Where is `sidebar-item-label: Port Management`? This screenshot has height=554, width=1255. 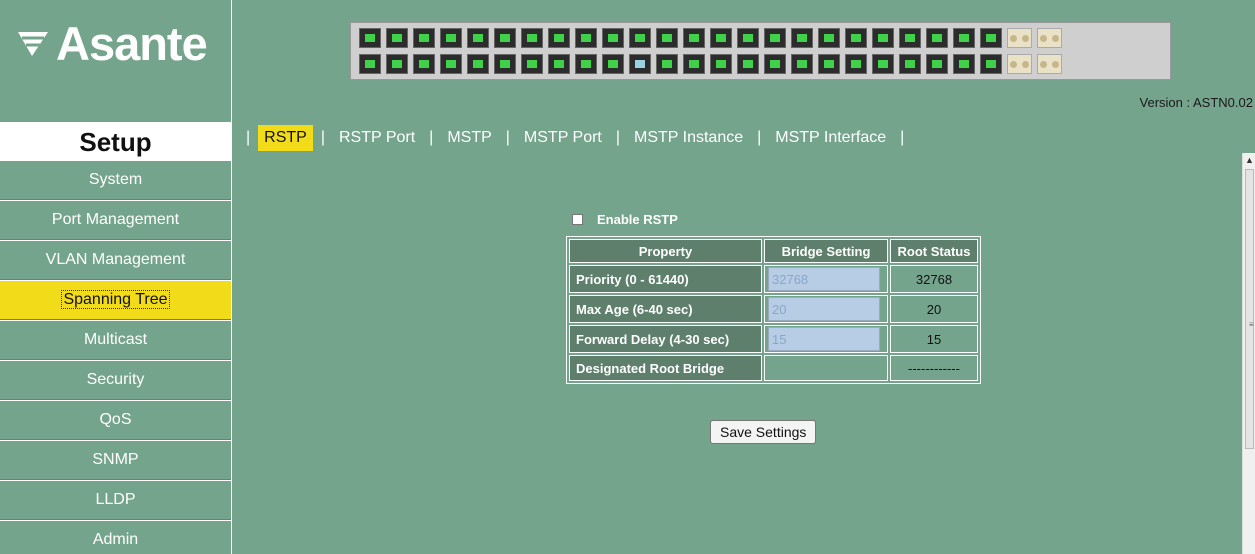
sidebar-item-label: Port Management is located at coordinates (115, 219).